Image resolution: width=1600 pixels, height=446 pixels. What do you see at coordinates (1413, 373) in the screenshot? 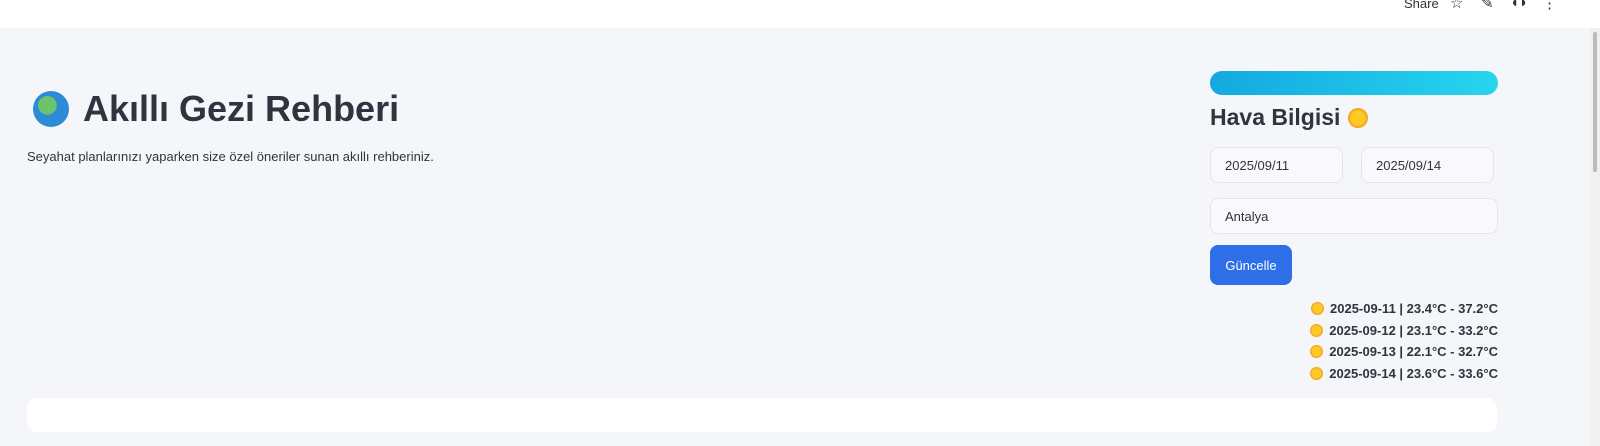
I see `weather-day-text: 2025-09-14 | 23.6°C - 33.6°C` at bounding box center [1413, 373].